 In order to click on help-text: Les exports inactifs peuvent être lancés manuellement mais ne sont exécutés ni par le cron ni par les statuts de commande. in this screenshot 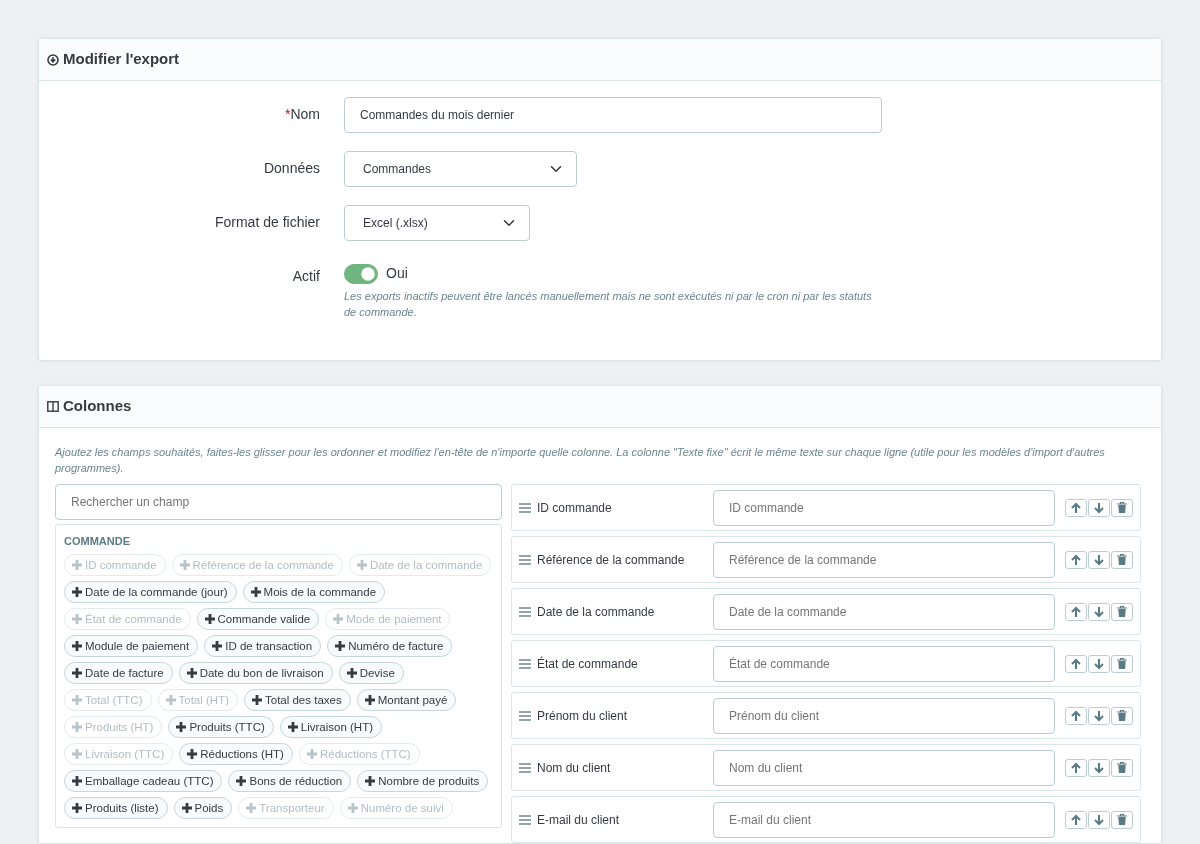, I will do `click(608, 304)`.